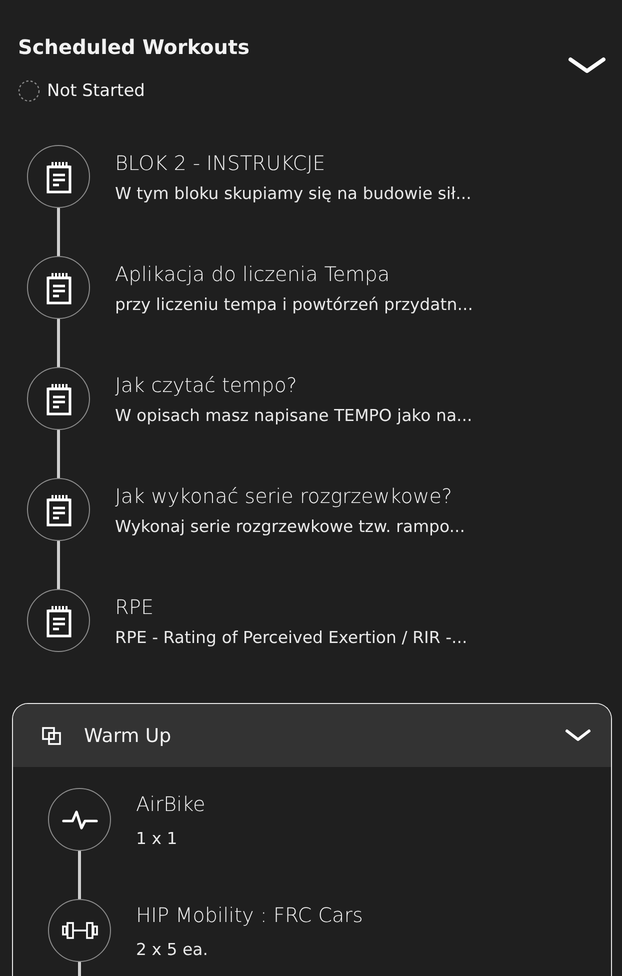 The height and width of the screenshot is (976, 622). Describe the element at coordinates (294, 273) in the screenshot. I see `item-title: Aplikacja do liczenia Tempa` at that location.